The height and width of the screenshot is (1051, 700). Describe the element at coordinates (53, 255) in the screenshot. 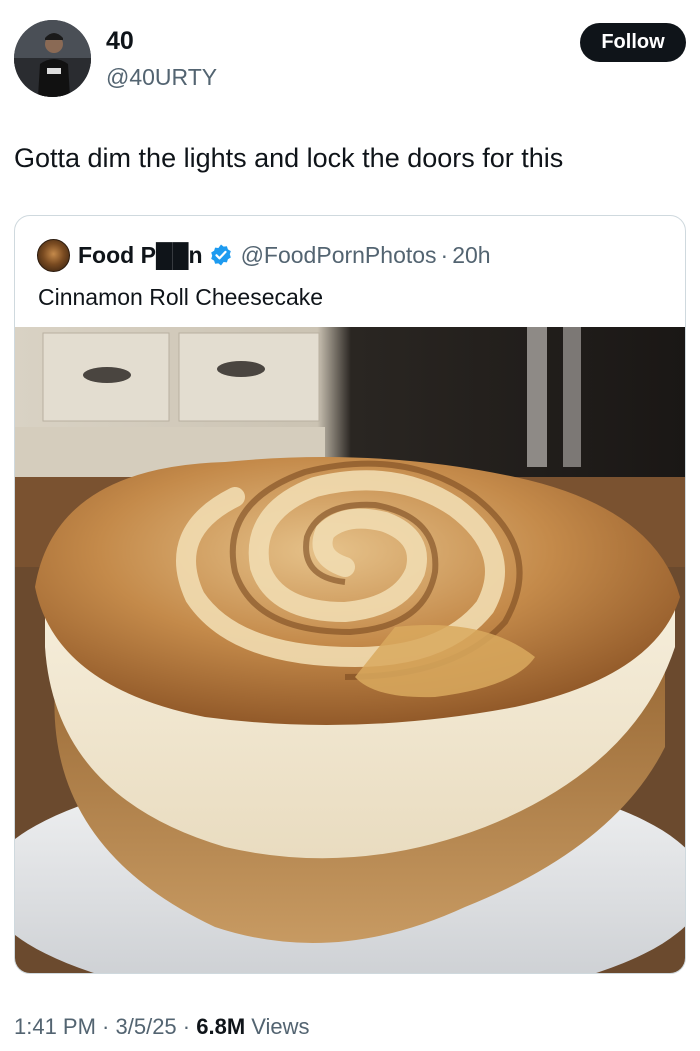

I see `quoted-author-avatar` at that location.